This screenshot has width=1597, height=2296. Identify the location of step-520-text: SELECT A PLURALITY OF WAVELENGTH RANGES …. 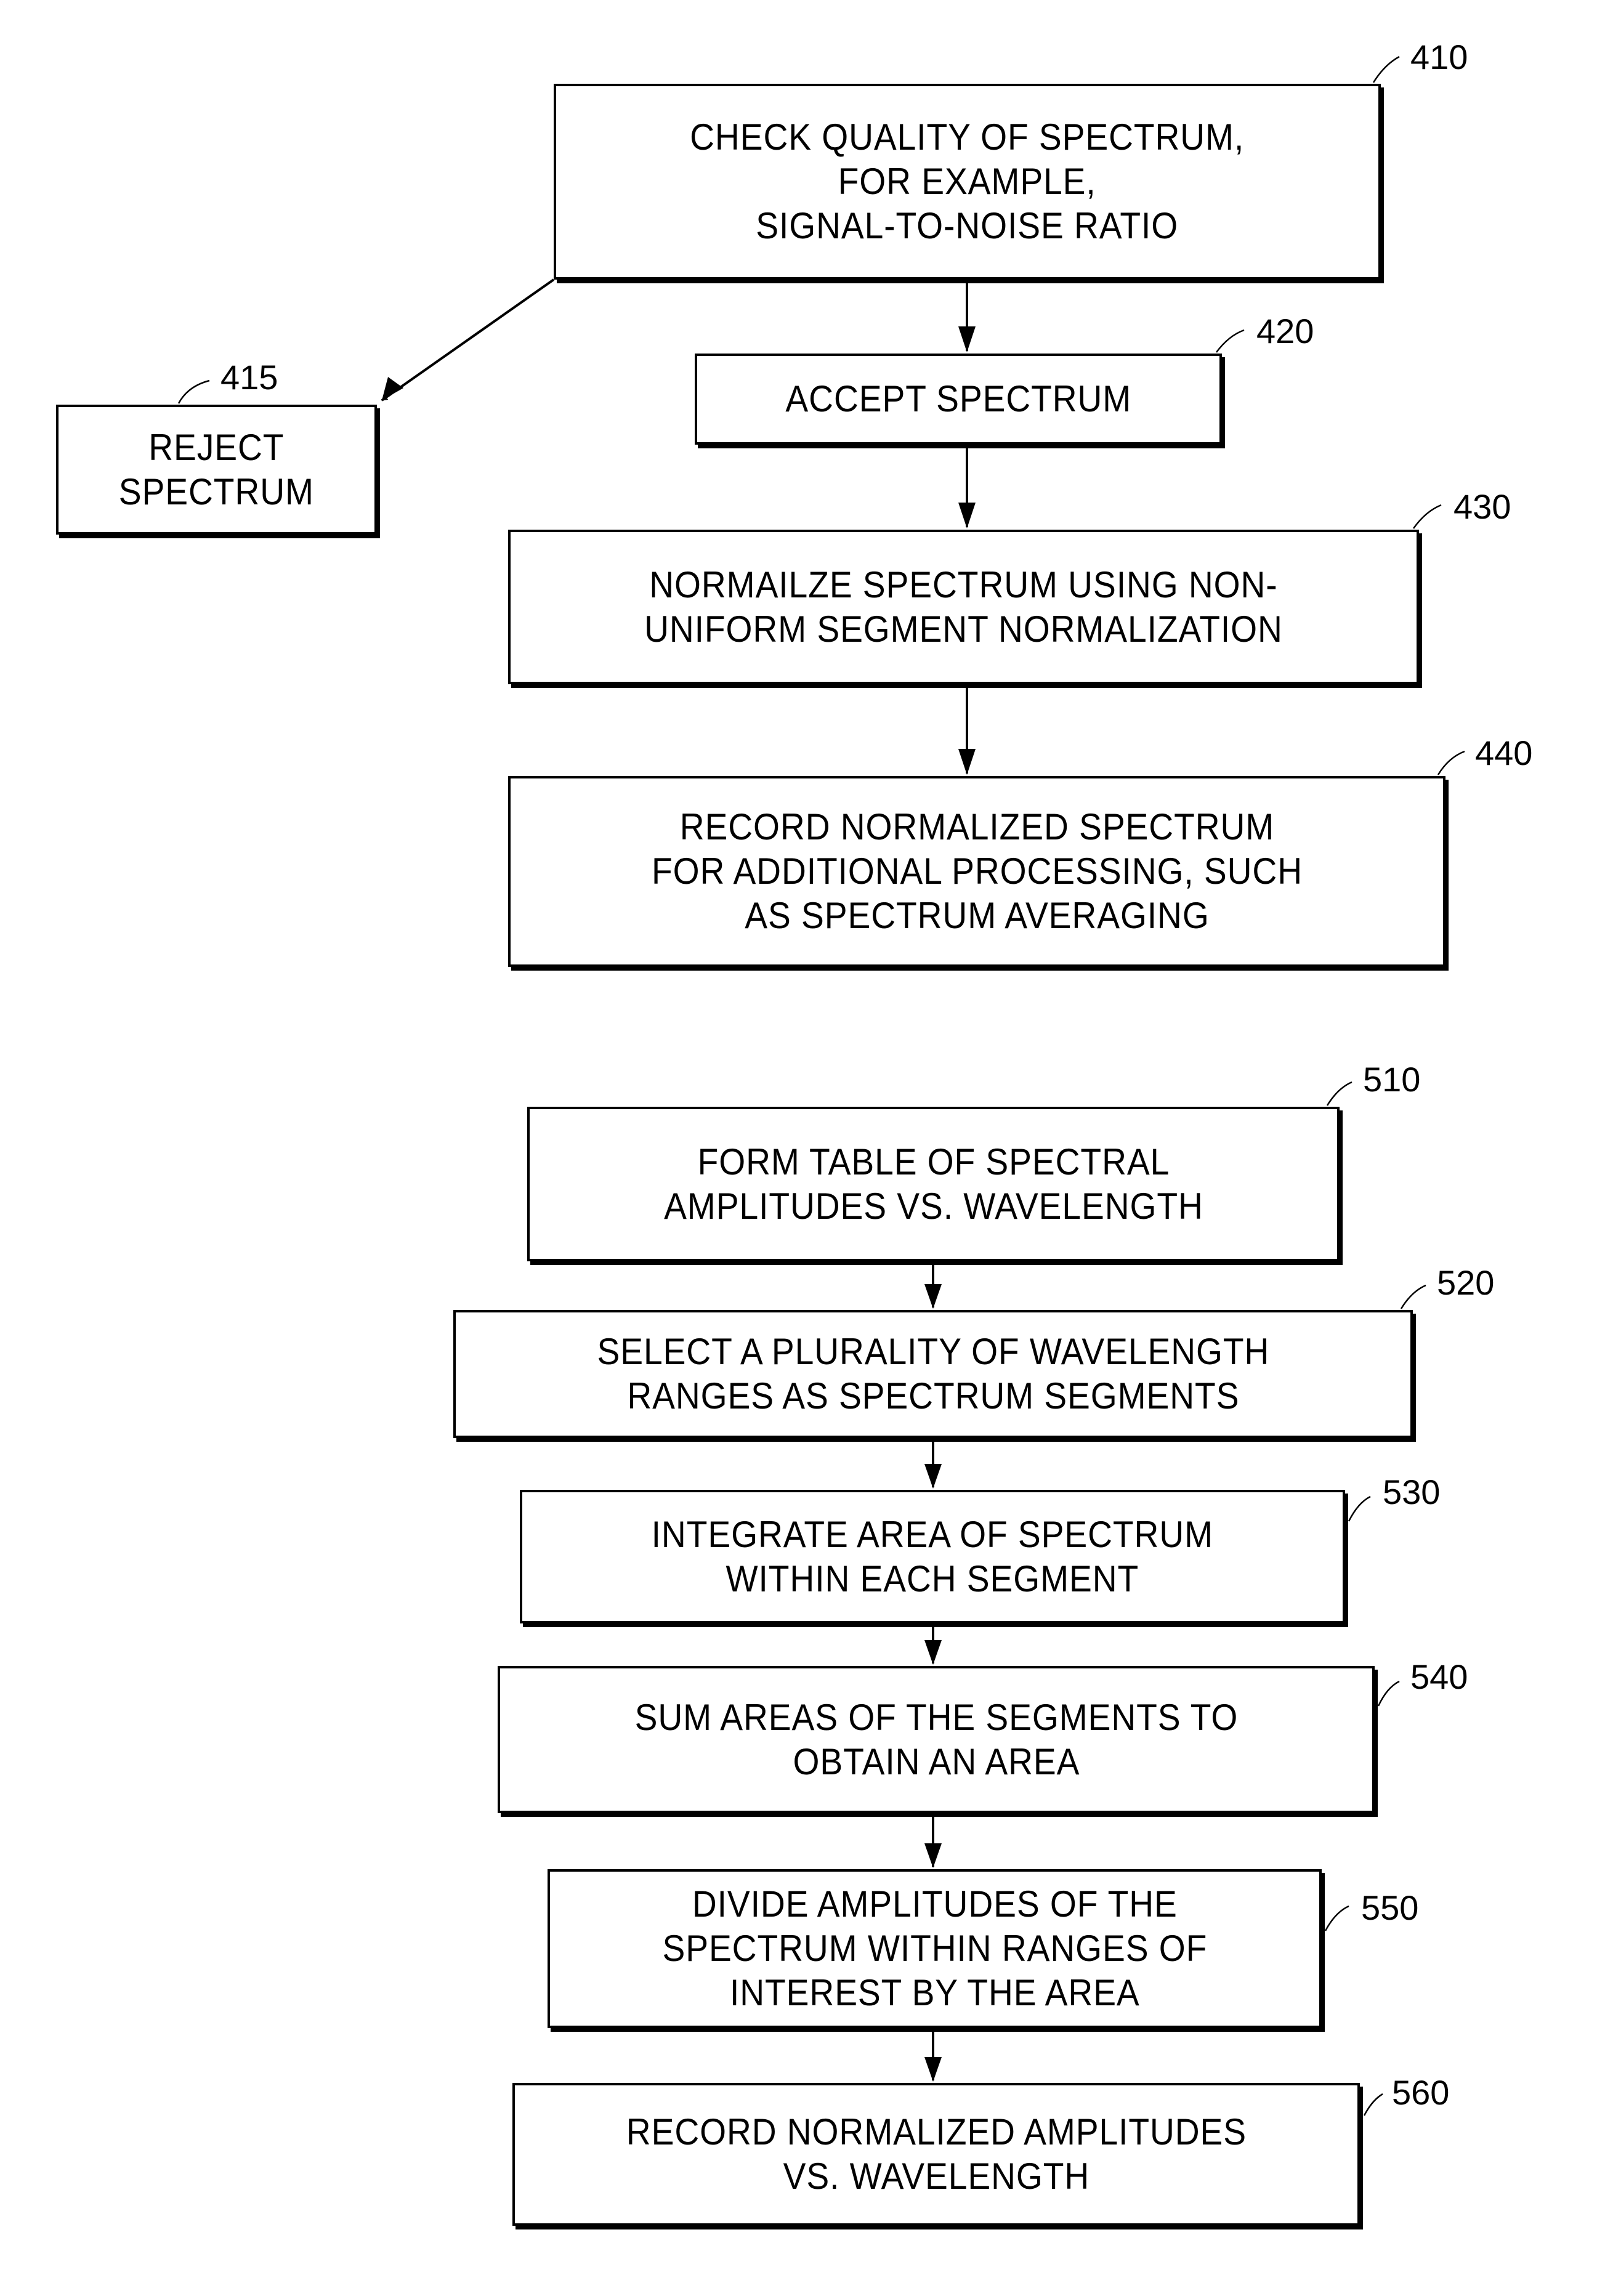
(933, 1374).